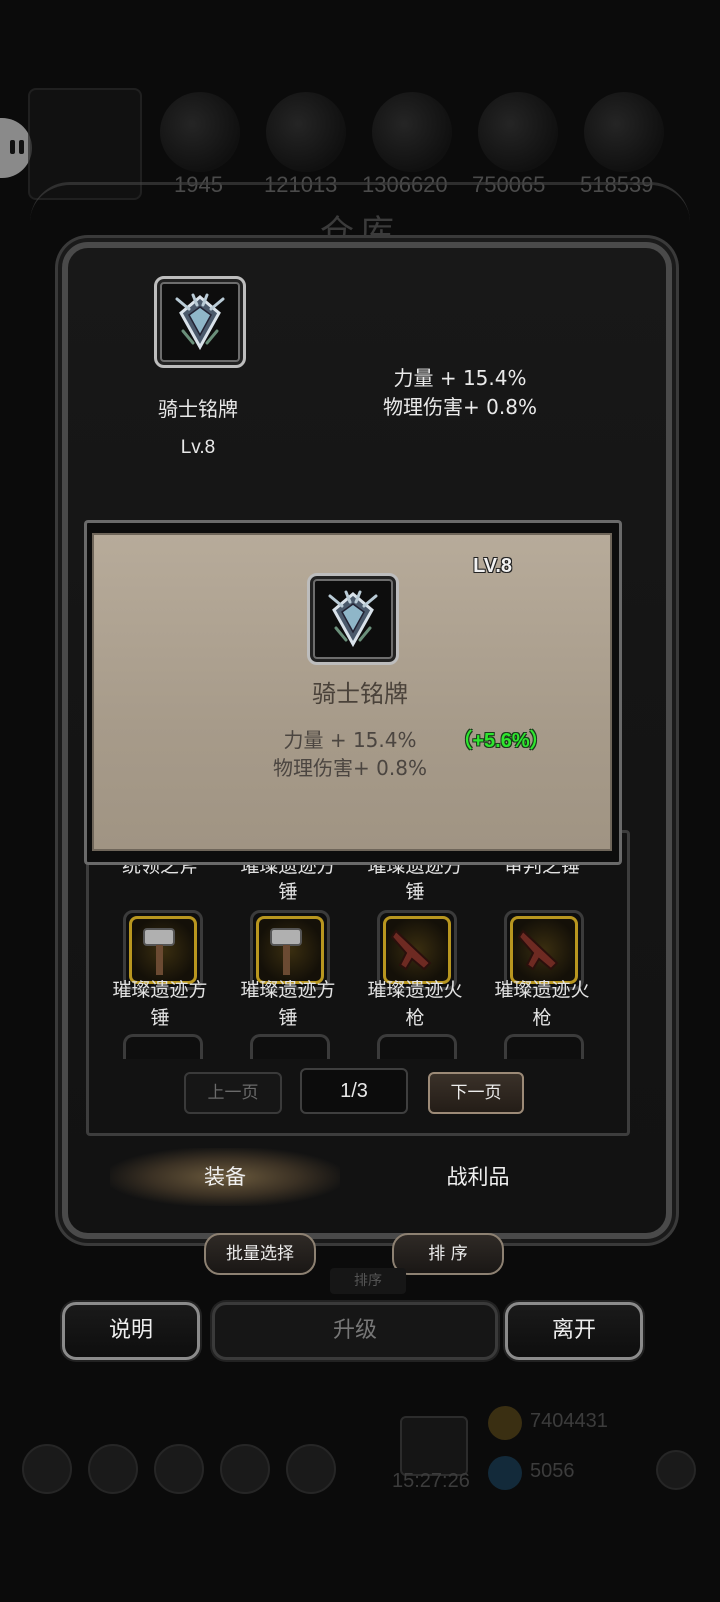  What do you see at coordinates (260, 1254) in the screenshot?
I see `batch-select-button: 批量选择` at bounding box center [260, 1254].